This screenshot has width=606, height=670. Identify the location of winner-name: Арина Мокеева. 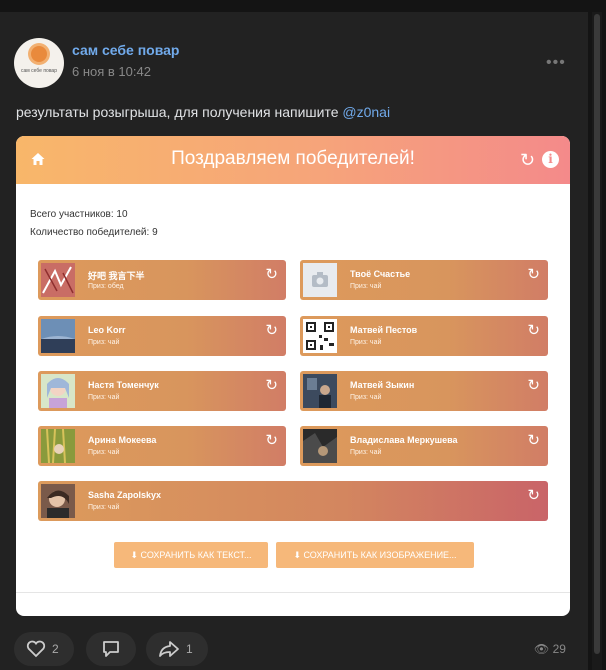
(122, 440).